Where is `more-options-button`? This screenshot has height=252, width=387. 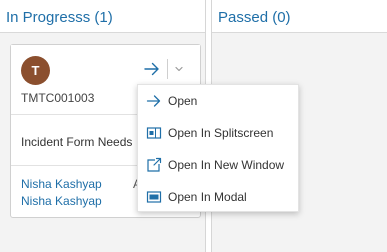 more-options-button is located at coordinates (179, 69).